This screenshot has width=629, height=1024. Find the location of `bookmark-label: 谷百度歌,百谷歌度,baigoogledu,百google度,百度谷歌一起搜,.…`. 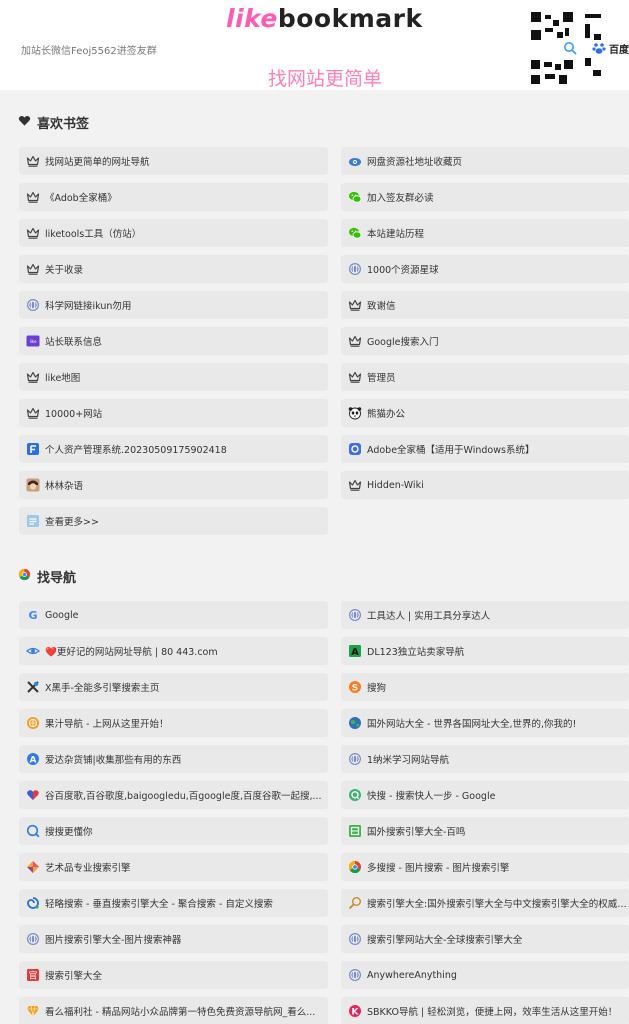

bookmark-label: 谷百度歌,百谷歌度,baigoogledu,百google度,百度谷歌一起搜,.… is located at coordinates (183, 796).